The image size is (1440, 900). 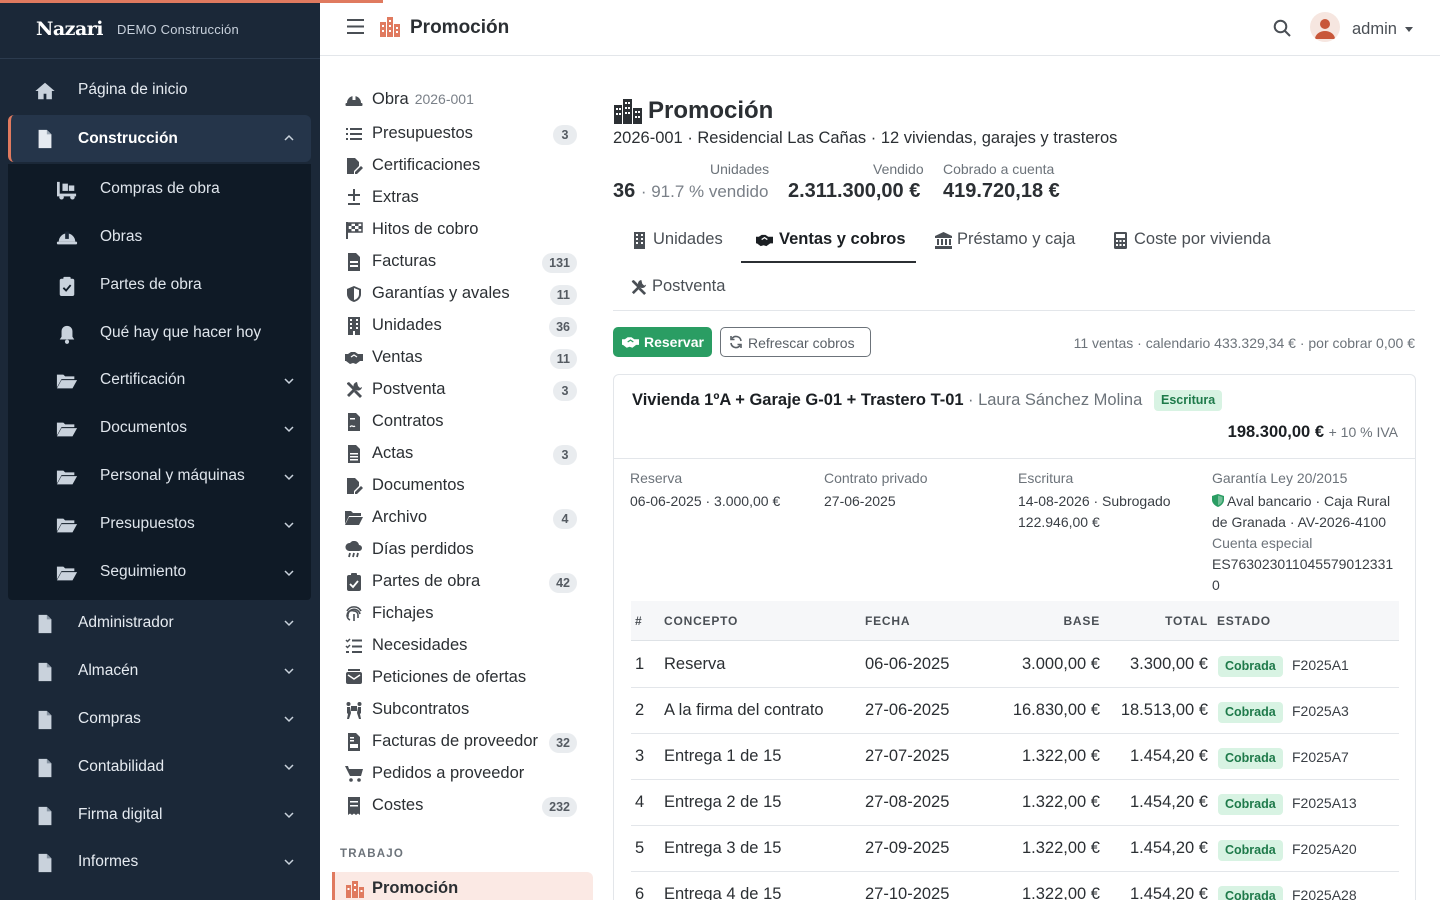 I want to click on brand: Nazari DEMO Construcción, so click(x=160, y=29).